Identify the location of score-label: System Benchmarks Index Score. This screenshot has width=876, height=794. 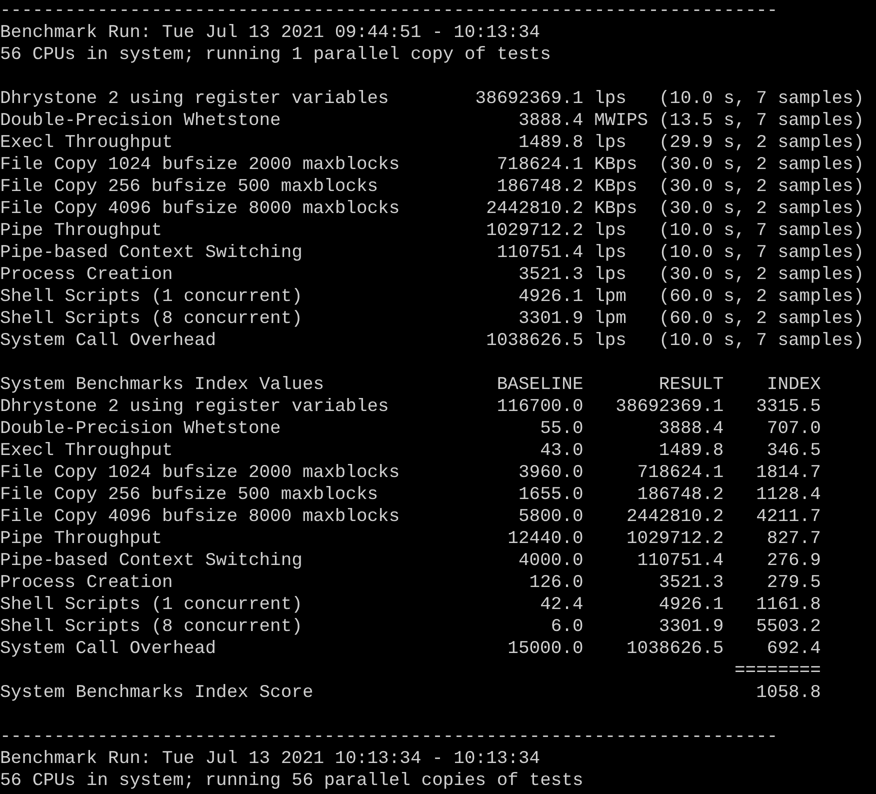
(157, 693).